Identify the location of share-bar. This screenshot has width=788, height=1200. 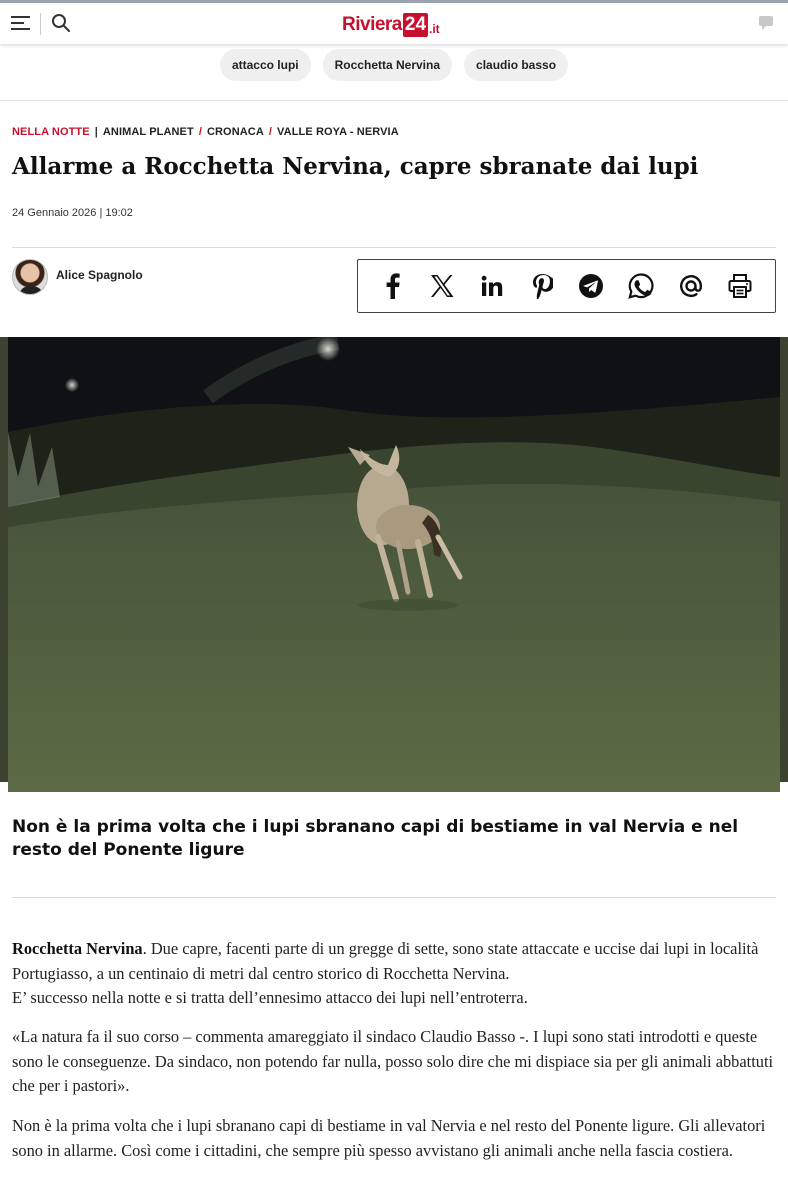
(566, 286).